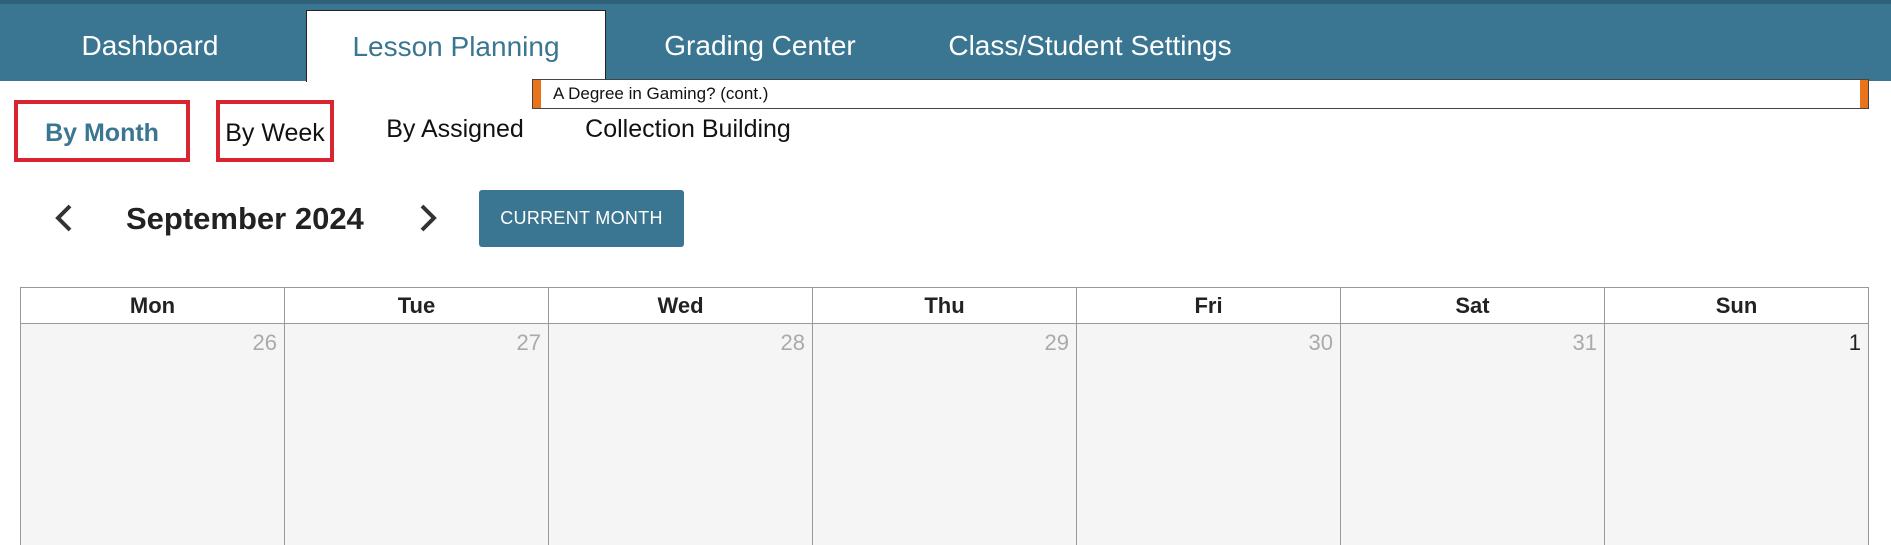 This screenshot has width=1891, height=545. I want to click on day-number: 29, so click(1056, 342).